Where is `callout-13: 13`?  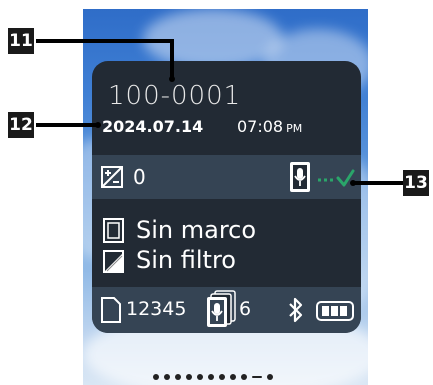 callout-13: 13 is located at coordinates (416, 183).